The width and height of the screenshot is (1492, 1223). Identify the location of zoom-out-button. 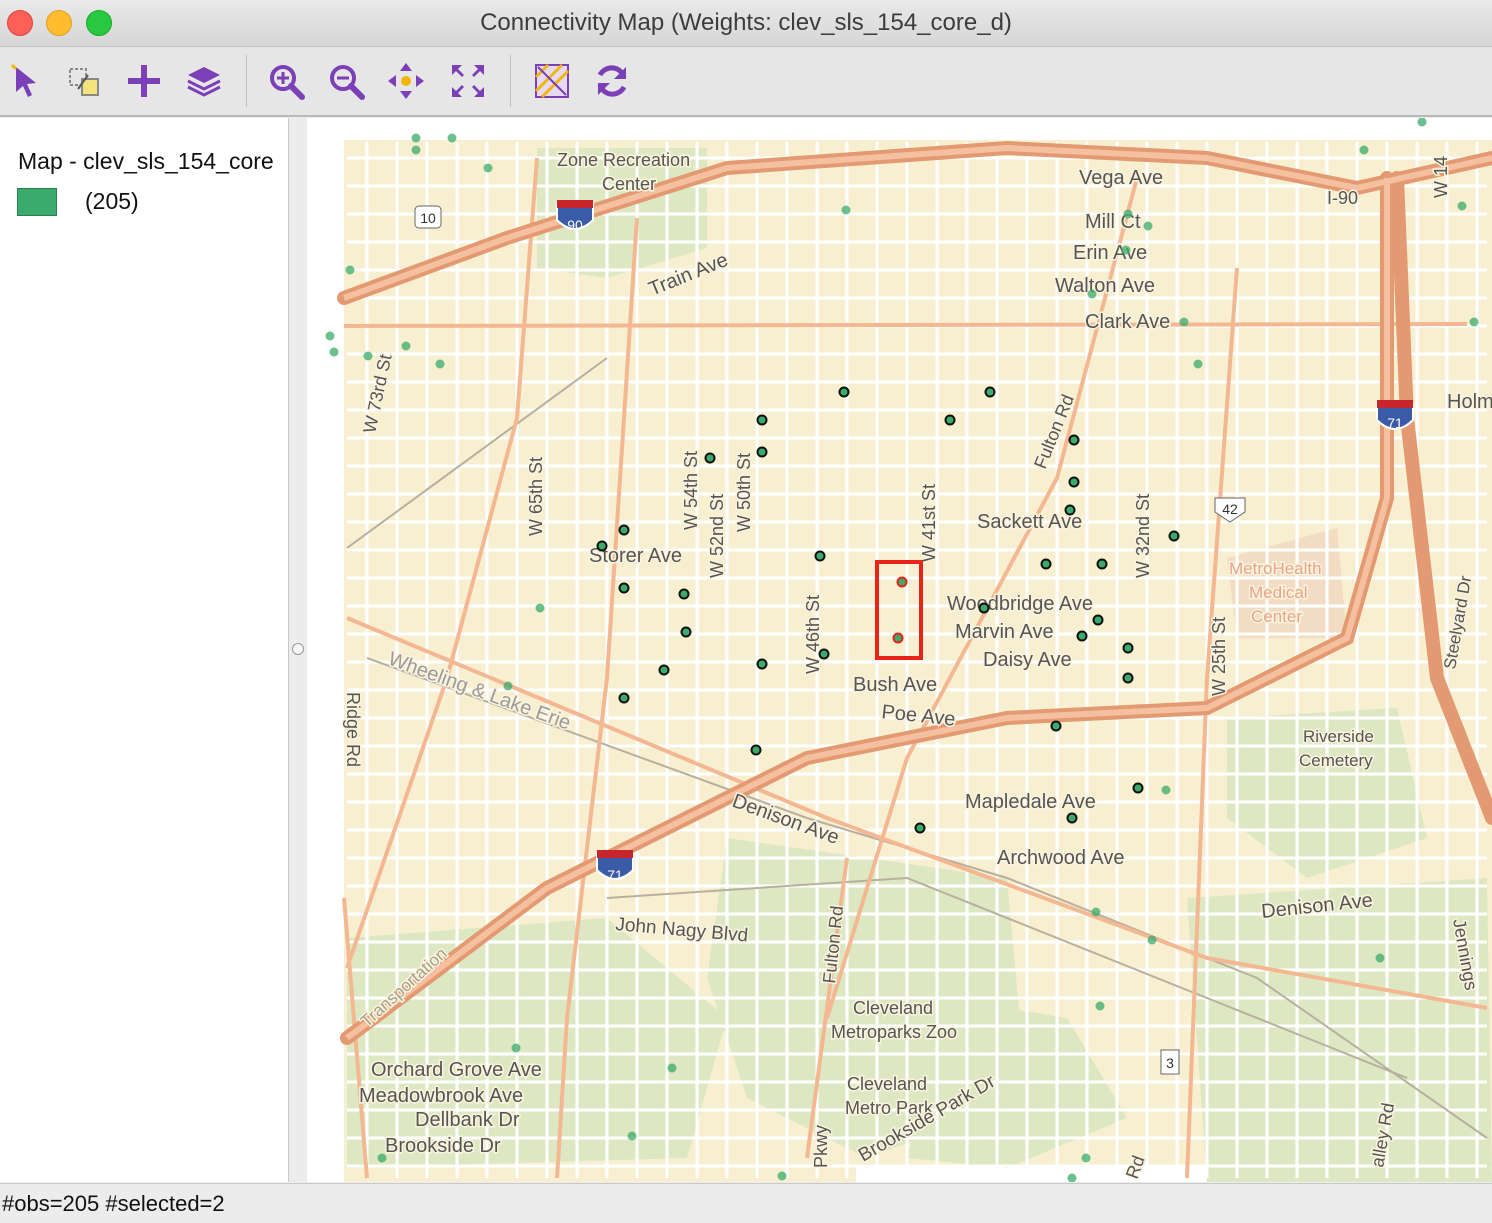
(346, 81).